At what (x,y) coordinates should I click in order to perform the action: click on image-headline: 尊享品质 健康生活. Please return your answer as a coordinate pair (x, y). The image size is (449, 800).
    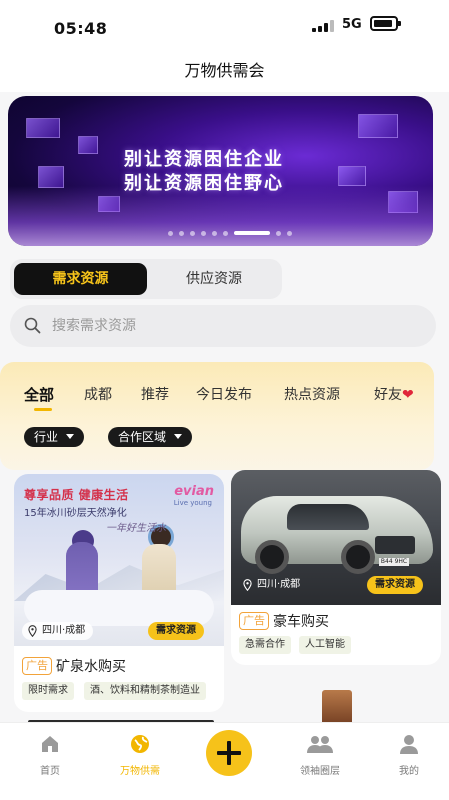
    Looking at the image, I should click on (76, 495).